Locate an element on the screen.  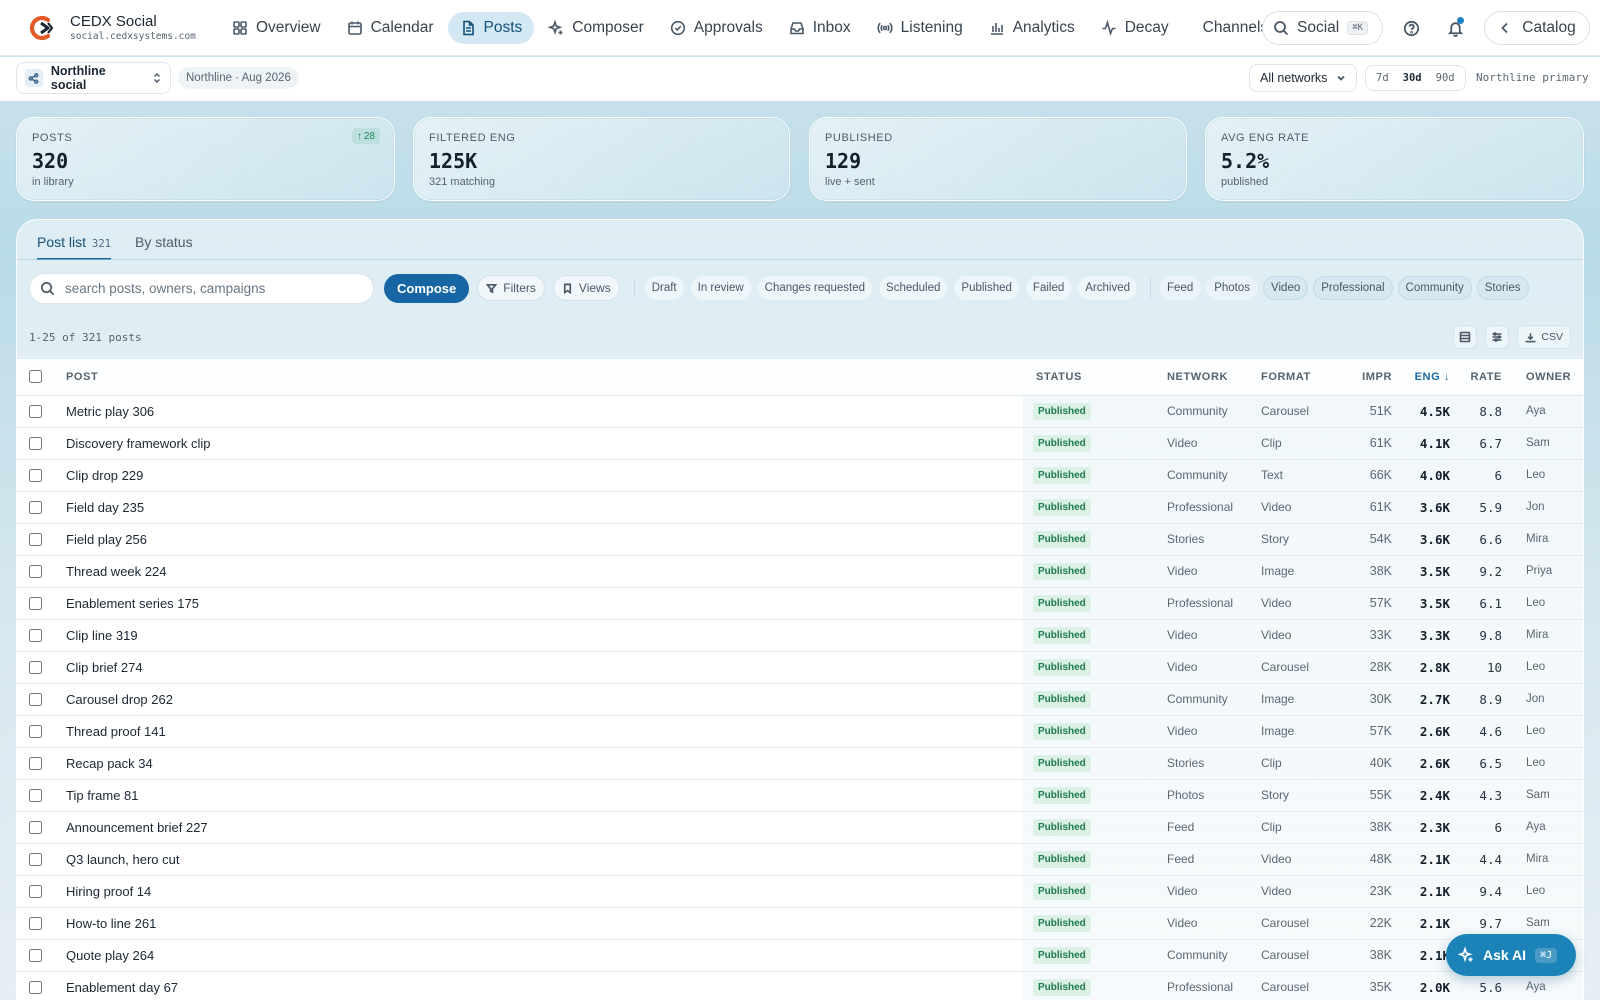
col-header-eng: Eng ↓ is located at coordinates (1421, 377).